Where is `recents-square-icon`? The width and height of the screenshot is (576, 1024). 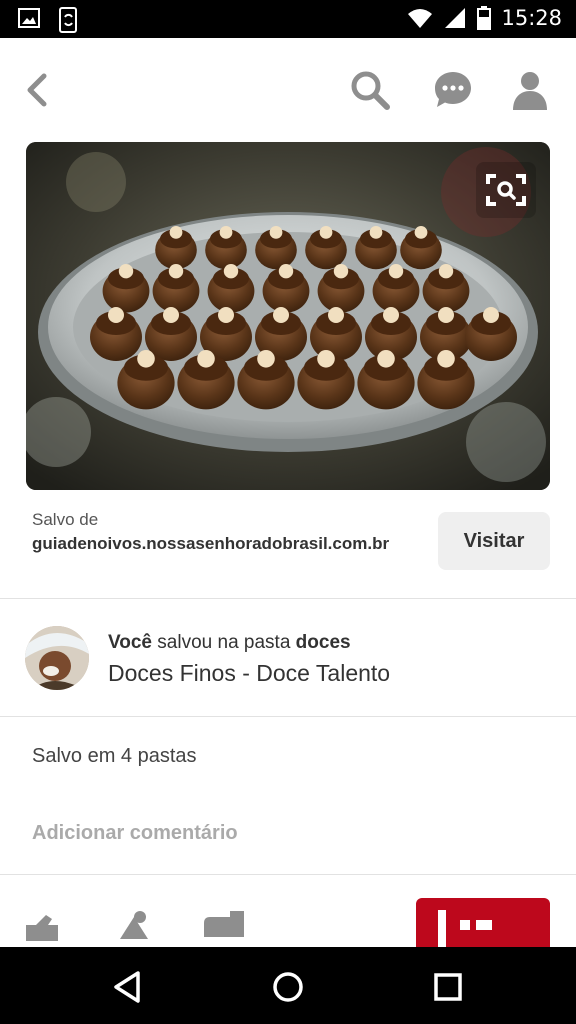
recents-square-icon is located at coordinates (448, 987).